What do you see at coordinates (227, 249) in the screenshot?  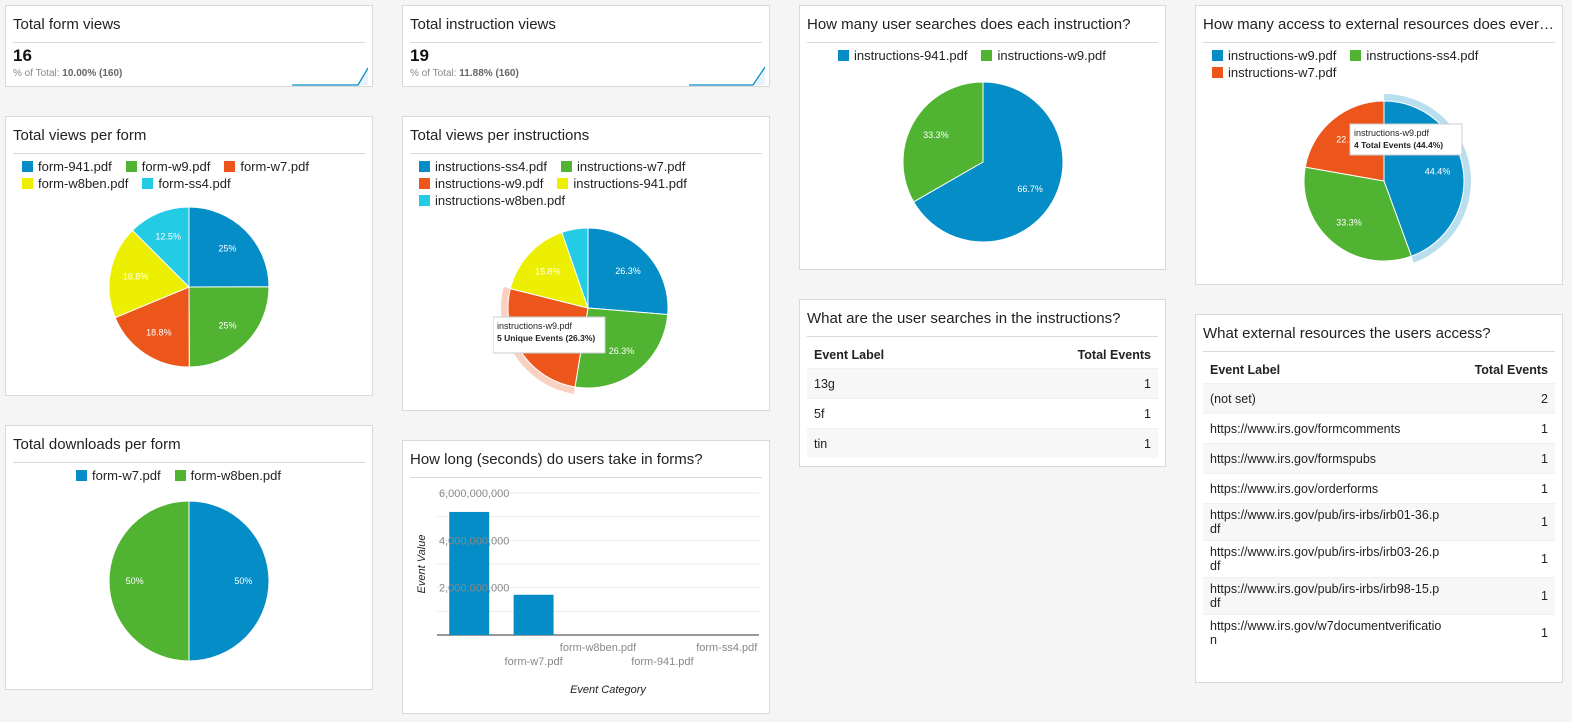 I see `pie-data-label: 25%` at bounding box center [227, 249].